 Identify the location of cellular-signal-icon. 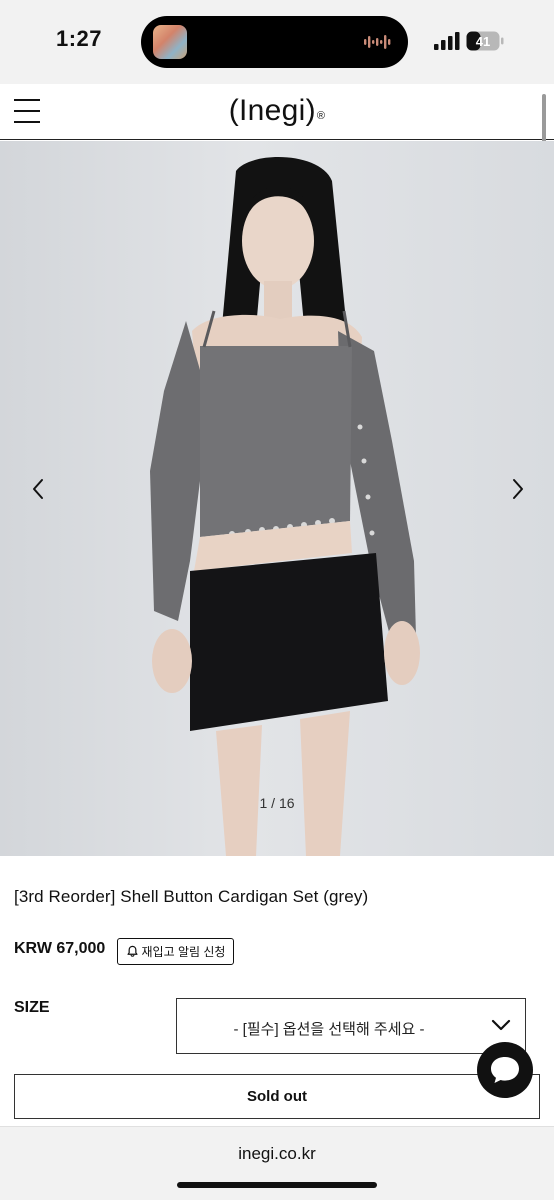
(447, 41).